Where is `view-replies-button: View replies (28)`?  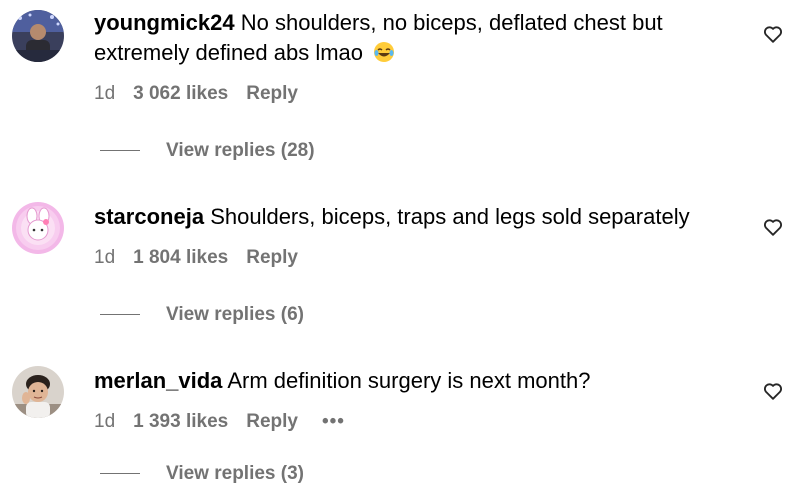 view-replies-button: View replies (28) is located at coordinates (207, 151).